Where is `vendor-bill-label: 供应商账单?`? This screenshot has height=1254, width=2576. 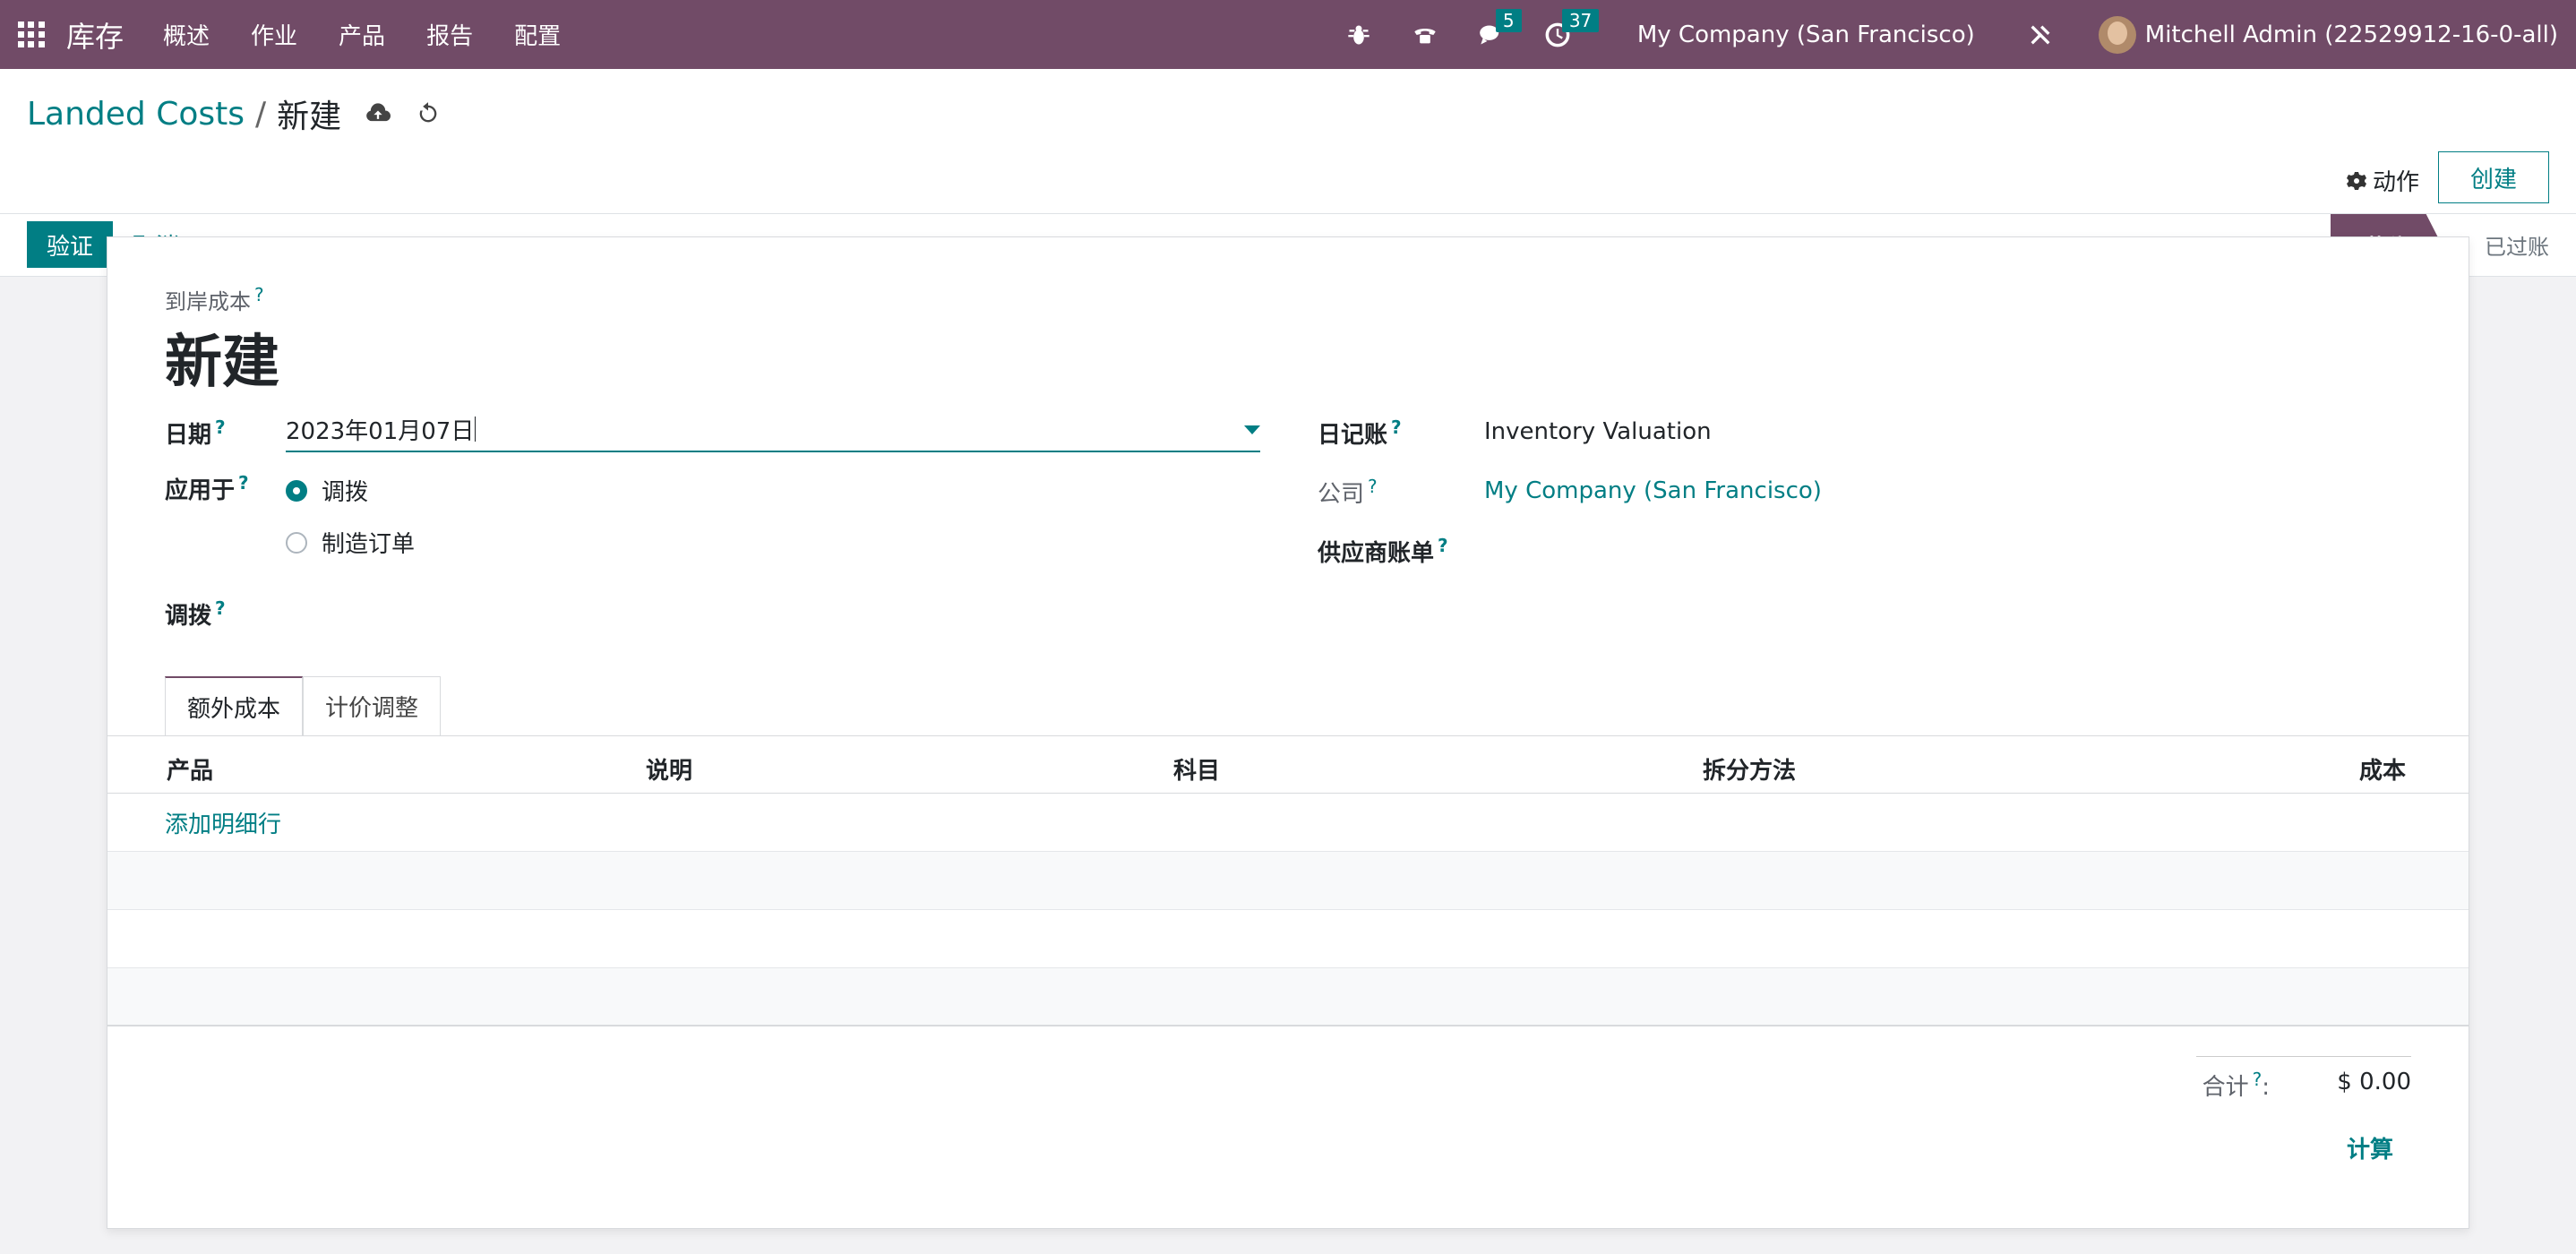 vendor-bill-label: 供应商账单? is located at coordinates (1383, 551).